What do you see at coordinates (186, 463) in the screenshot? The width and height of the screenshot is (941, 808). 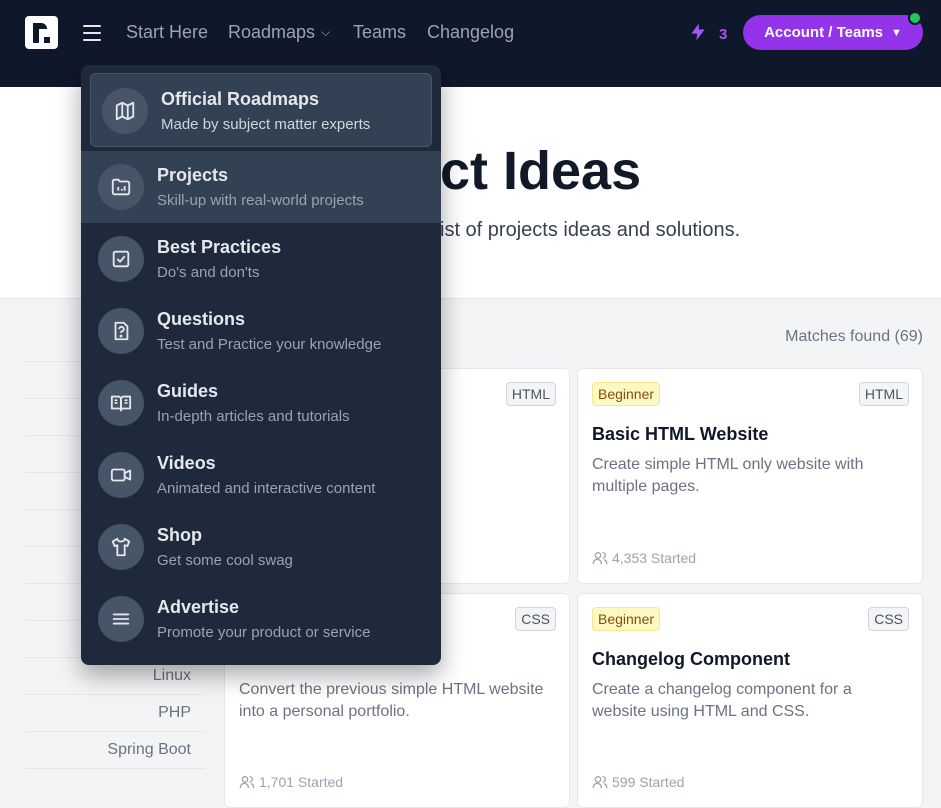 I see `menu-item-title: Videos` at bounding box center [186, 463].